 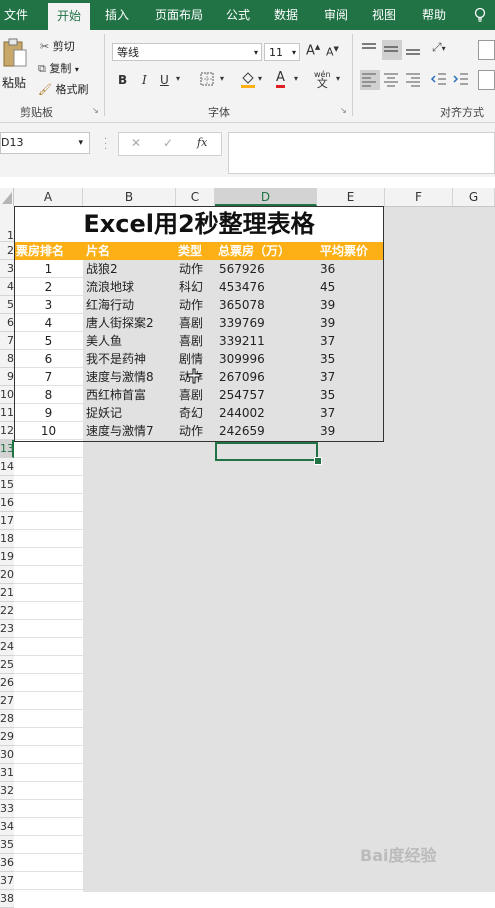 I want to click on row-header-29: 29, so click(x=7, y=737).